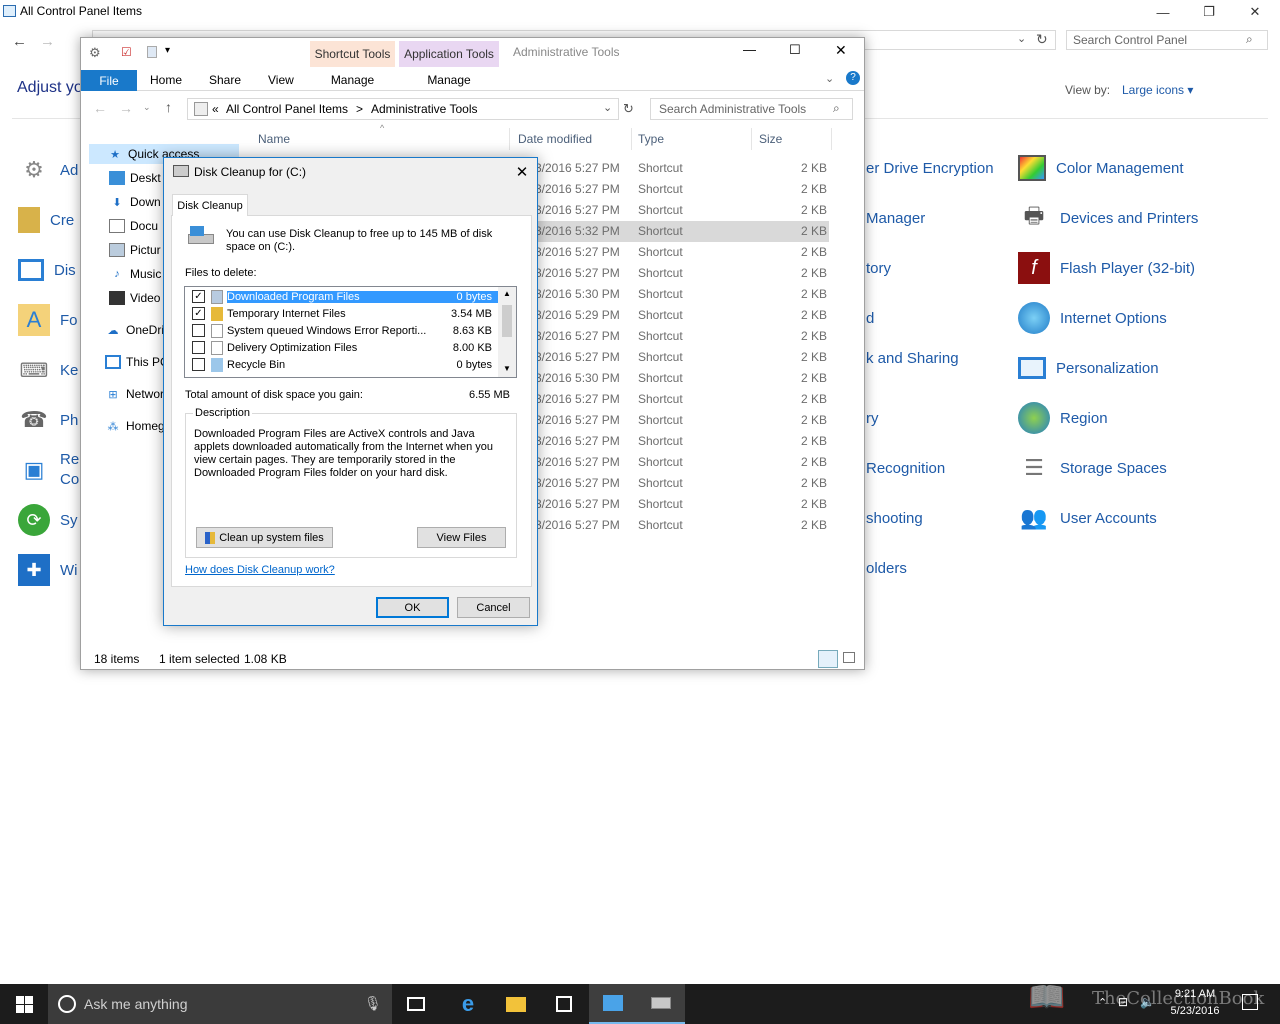 The image size is (1280, 1024). Describe the element at coordinates (1123, 1002) in the screenshot. I see `network-tray-icon: ⊟` at that location.